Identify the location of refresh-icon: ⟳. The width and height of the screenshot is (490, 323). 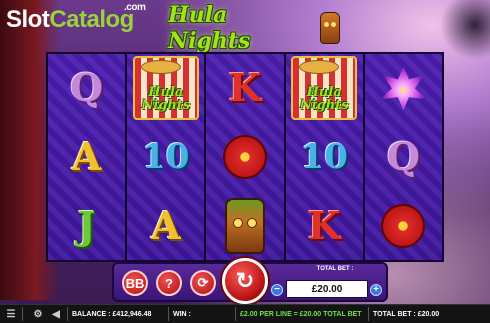
(203, 282).